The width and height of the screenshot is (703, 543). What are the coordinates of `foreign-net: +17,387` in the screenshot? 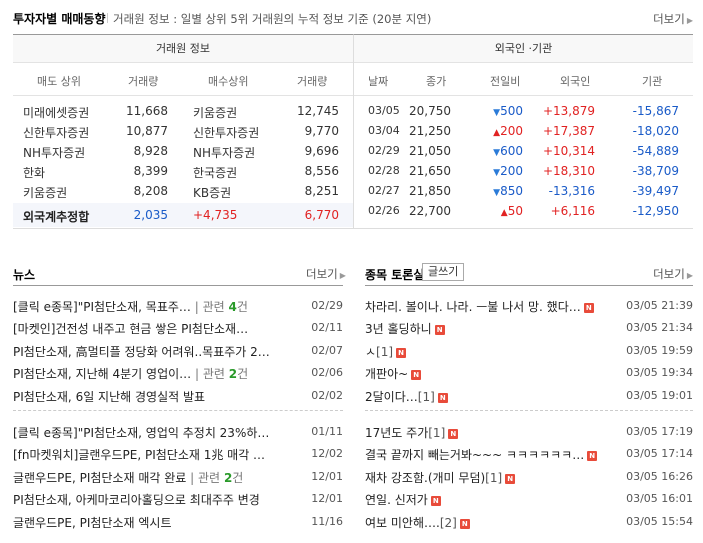 It's located at (568, 131).